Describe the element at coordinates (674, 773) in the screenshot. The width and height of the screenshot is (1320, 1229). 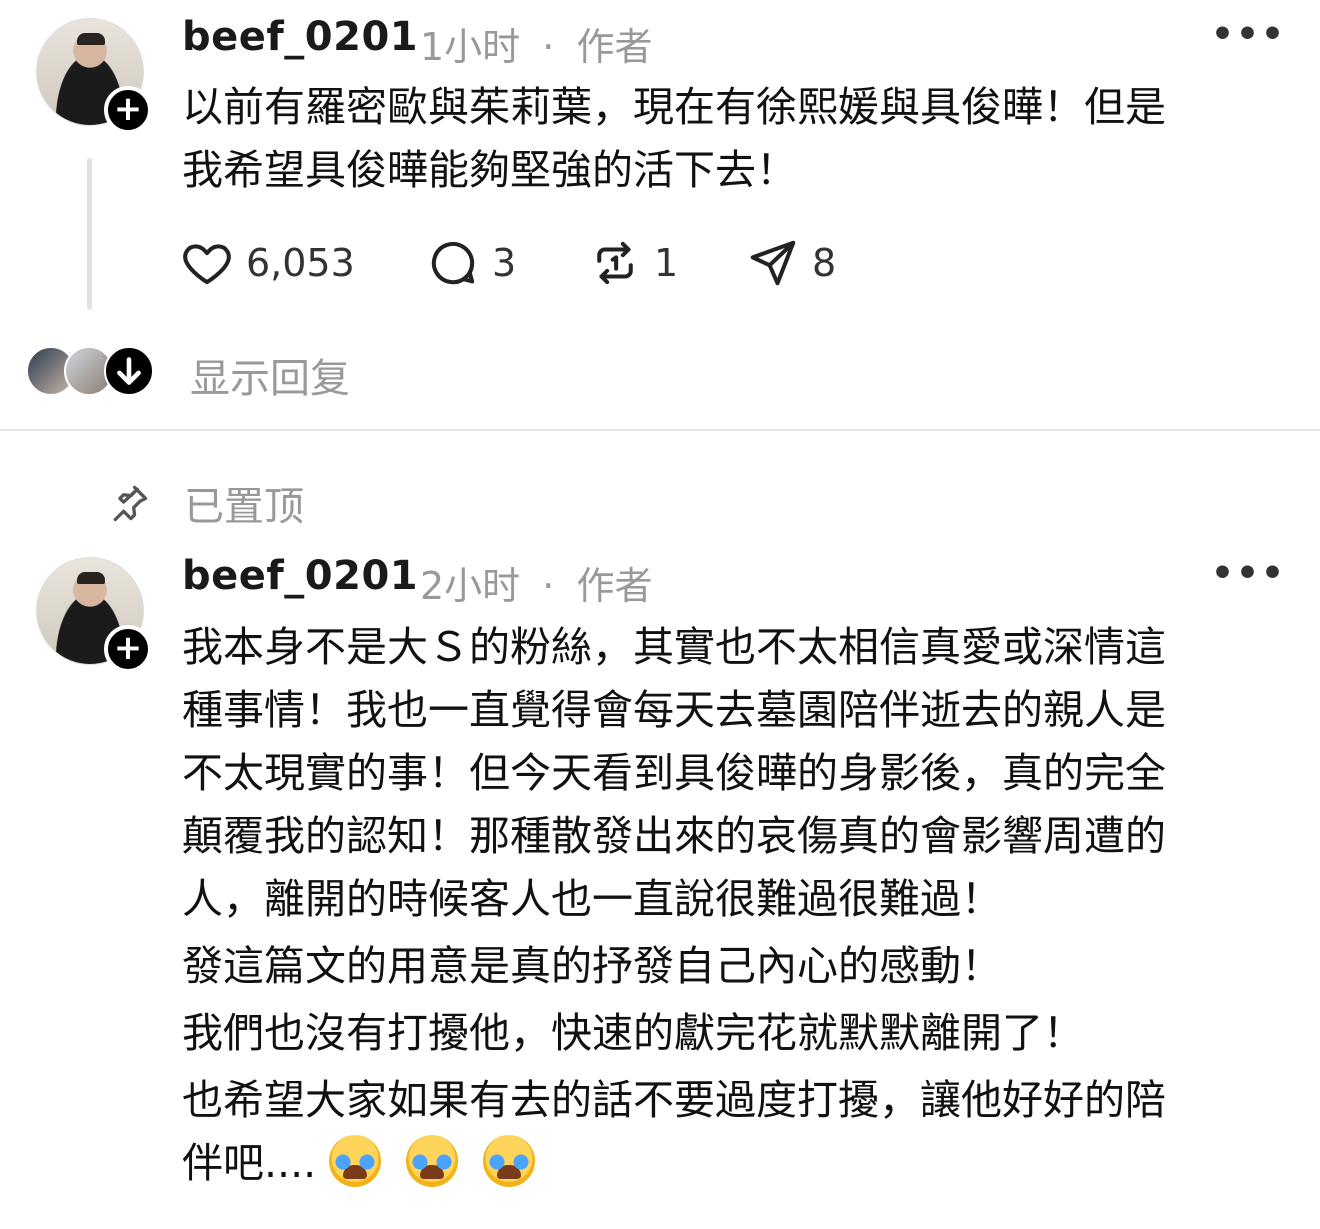
I see `post-text-line: 不太現實的事！但今天看到具俊曄的身影後，真的完全` at that location.